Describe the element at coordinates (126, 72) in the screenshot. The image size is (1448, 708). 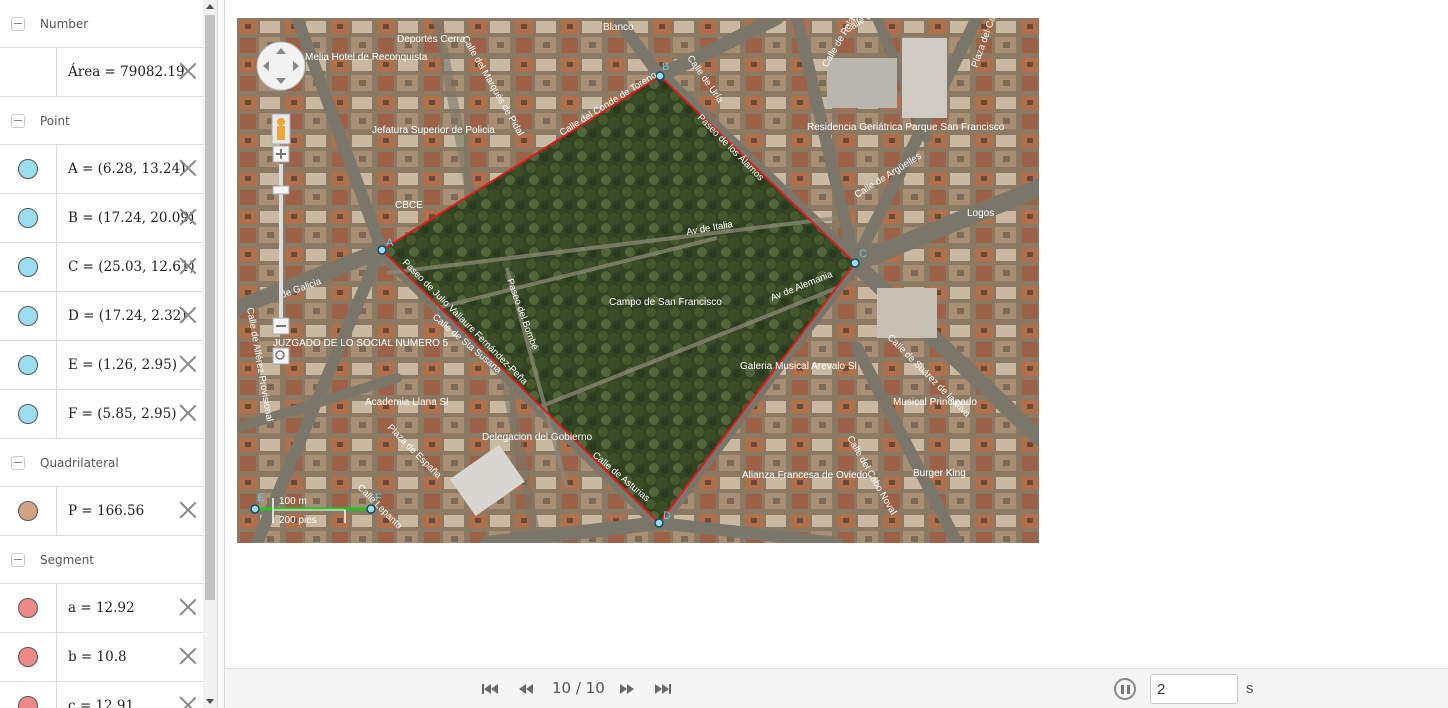
I see `algebra-item-value: Área = 79082.19` at that location.